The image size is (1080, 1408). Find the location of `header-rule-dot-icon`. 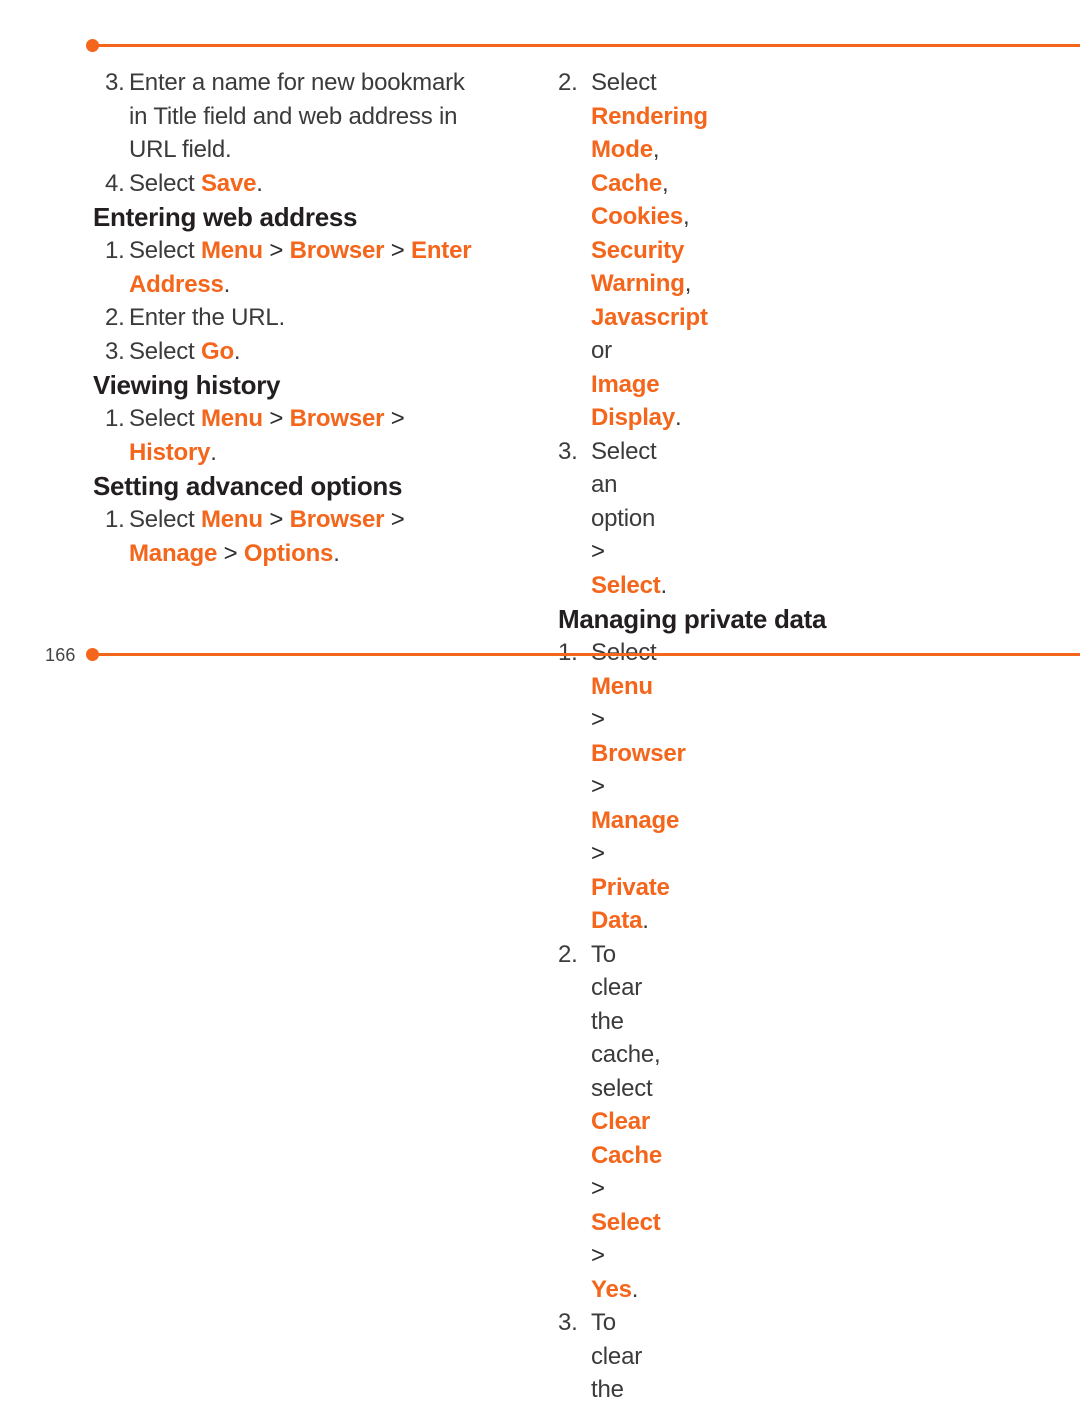

header-rule-dot-icon is located at coordinates (92, 45).